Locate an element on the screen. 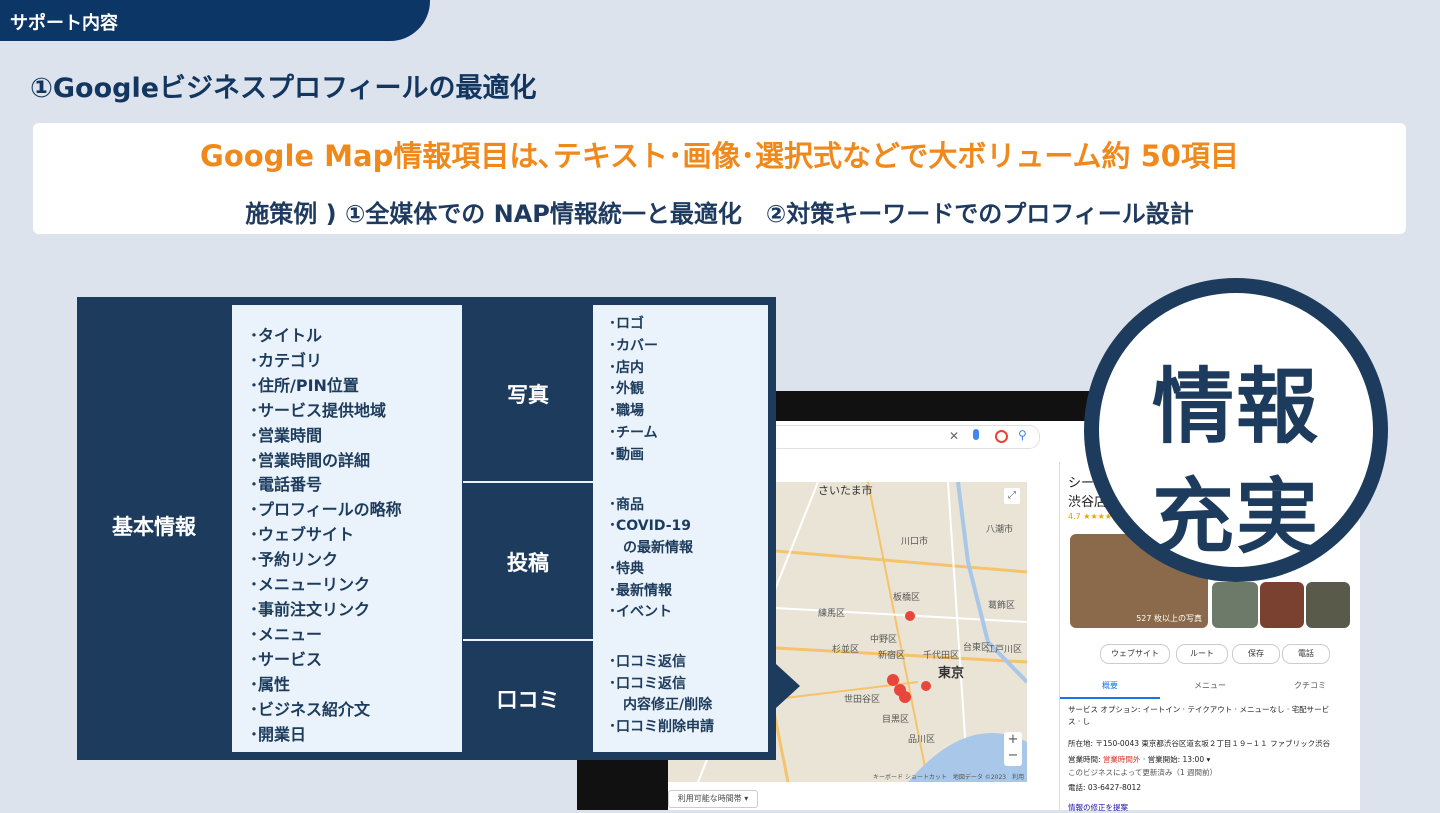 This screenshot has height=813, width=1440. list-item: ･チーム is located at coordinates (633, 432).